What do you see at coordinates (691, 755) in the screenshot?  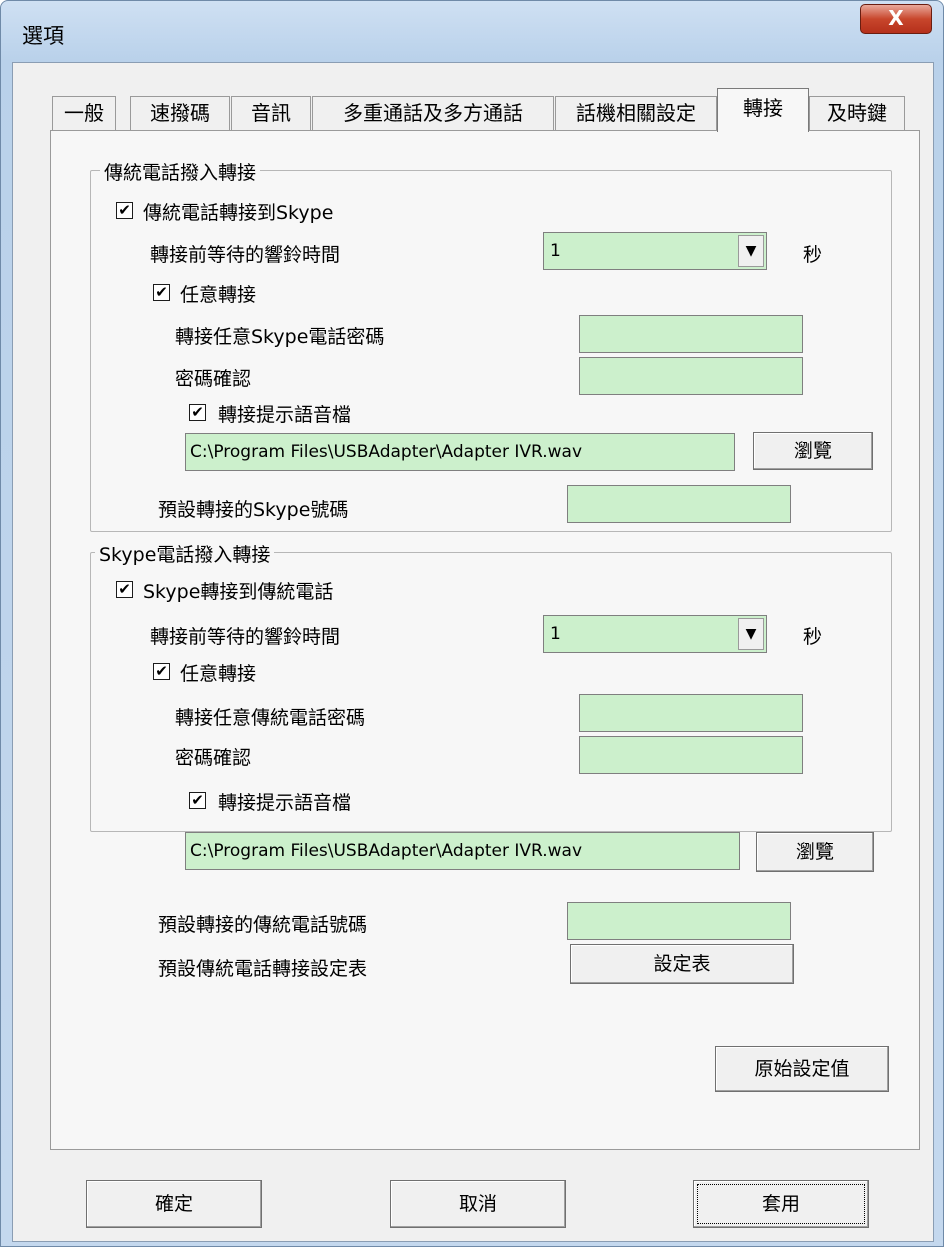 I see `skype-confirm-input` at bounding box center [691, 755].